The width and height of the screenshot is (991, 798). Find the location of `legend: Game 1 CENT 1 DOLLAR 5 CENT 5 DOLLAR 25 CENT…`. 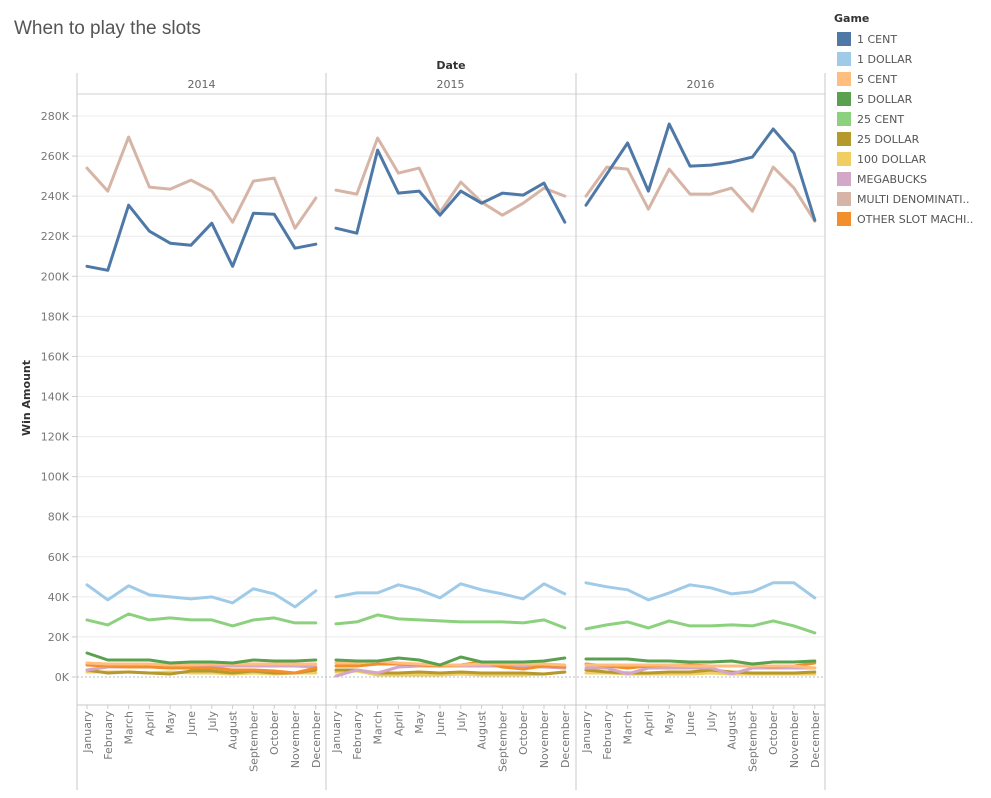

legend: Game 1 CENT 1 DOLLAR 5 CENT 5 DOLLAR 25 CENT… is located at coordinates (911, 120).